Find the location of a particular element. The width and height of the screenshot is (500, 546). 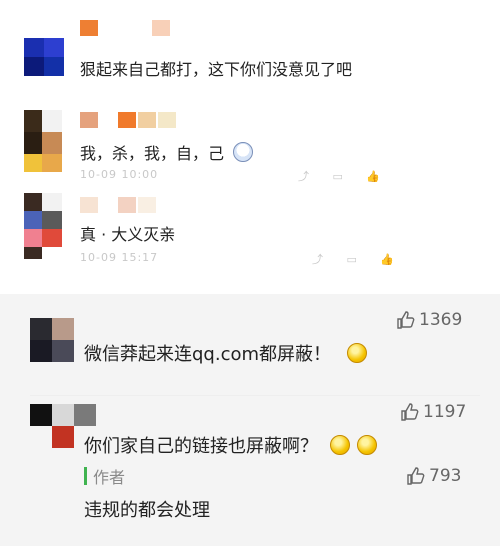

comment-2: 我，杀，我，自，己 10-09 10:00 ⤴ ▭ 👍 is located at coordinates (215, 142).